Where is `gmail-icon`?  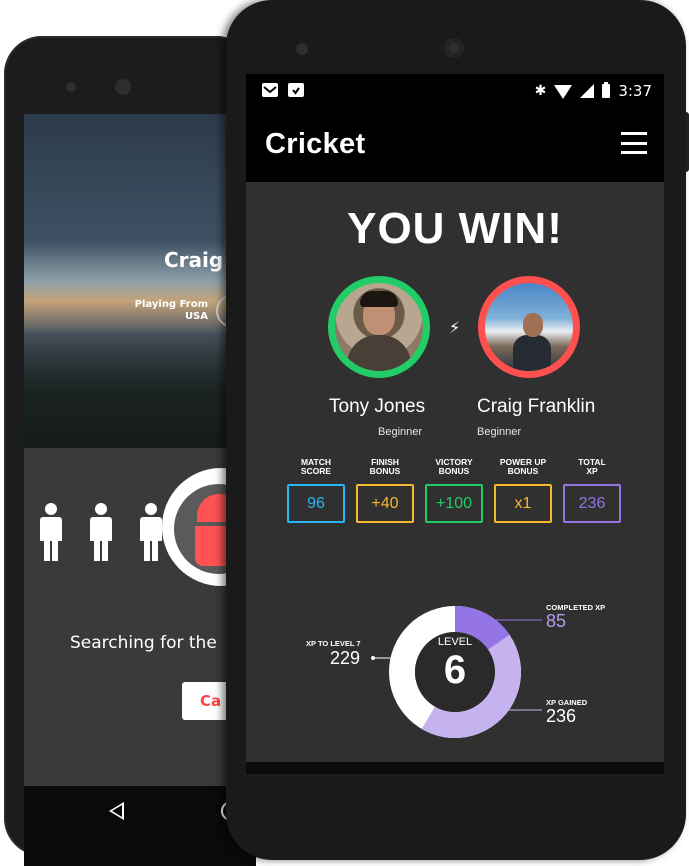 gmail-icon is located at coordinates (270, 90).